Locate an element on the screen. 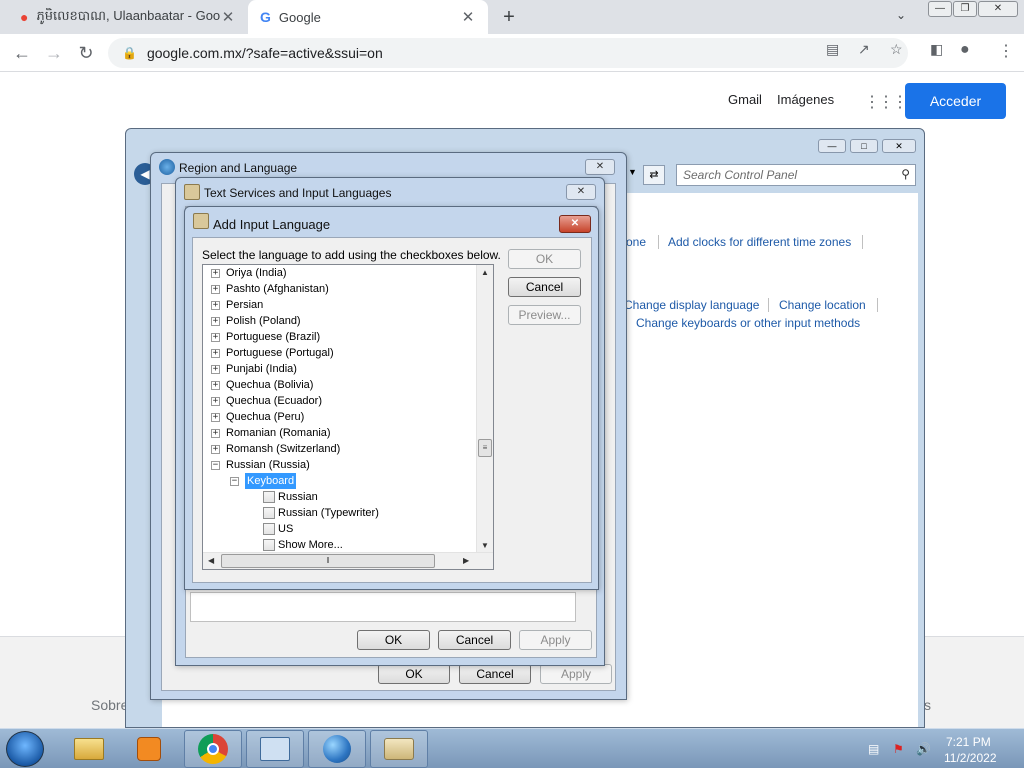 Image resolution: width=1024 pixels, height=768 pixels. control-panel-taskbar-item is located at coordinates (275, 749).